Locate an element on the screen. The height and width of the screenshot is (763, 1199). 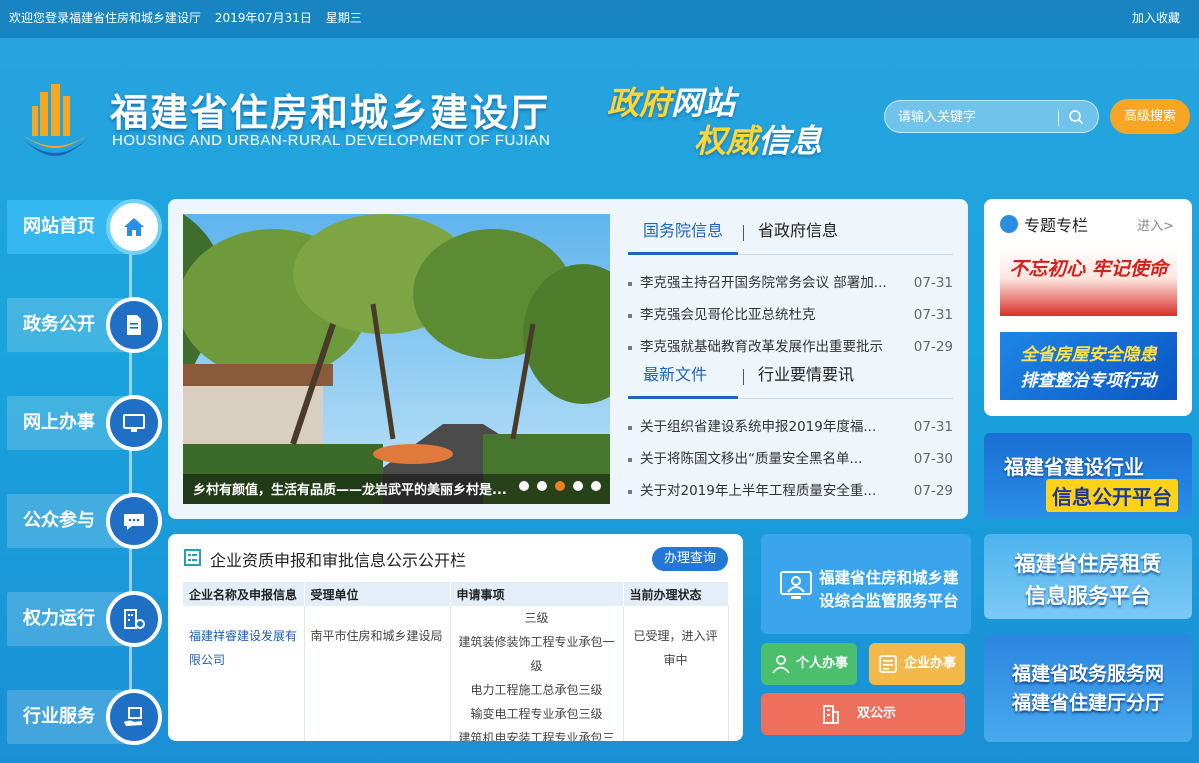
nav-label: 公众参与 is located at coordinates (59, 520).